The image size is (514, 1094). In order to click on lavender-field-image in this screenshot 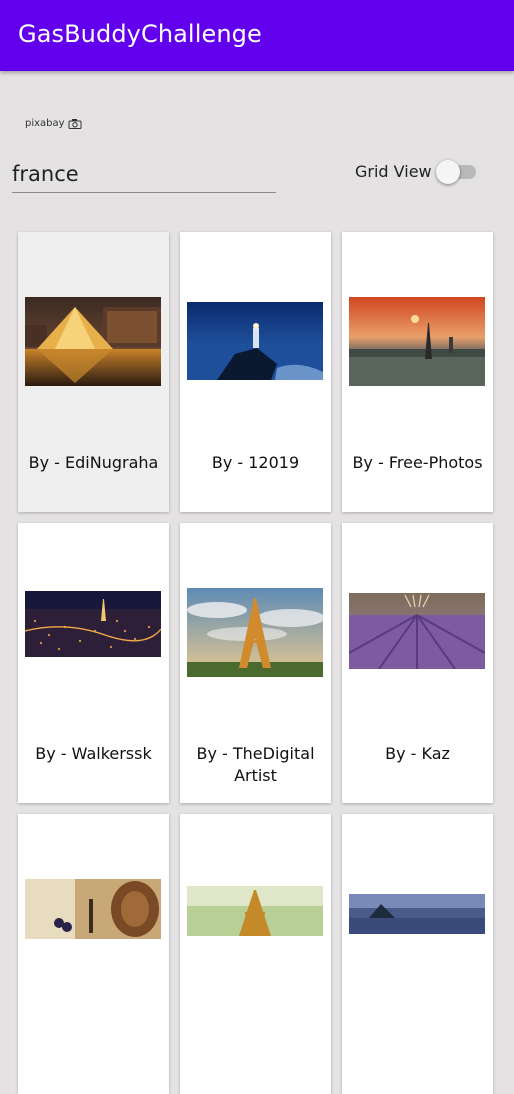, I will do `click(417, 631)`.